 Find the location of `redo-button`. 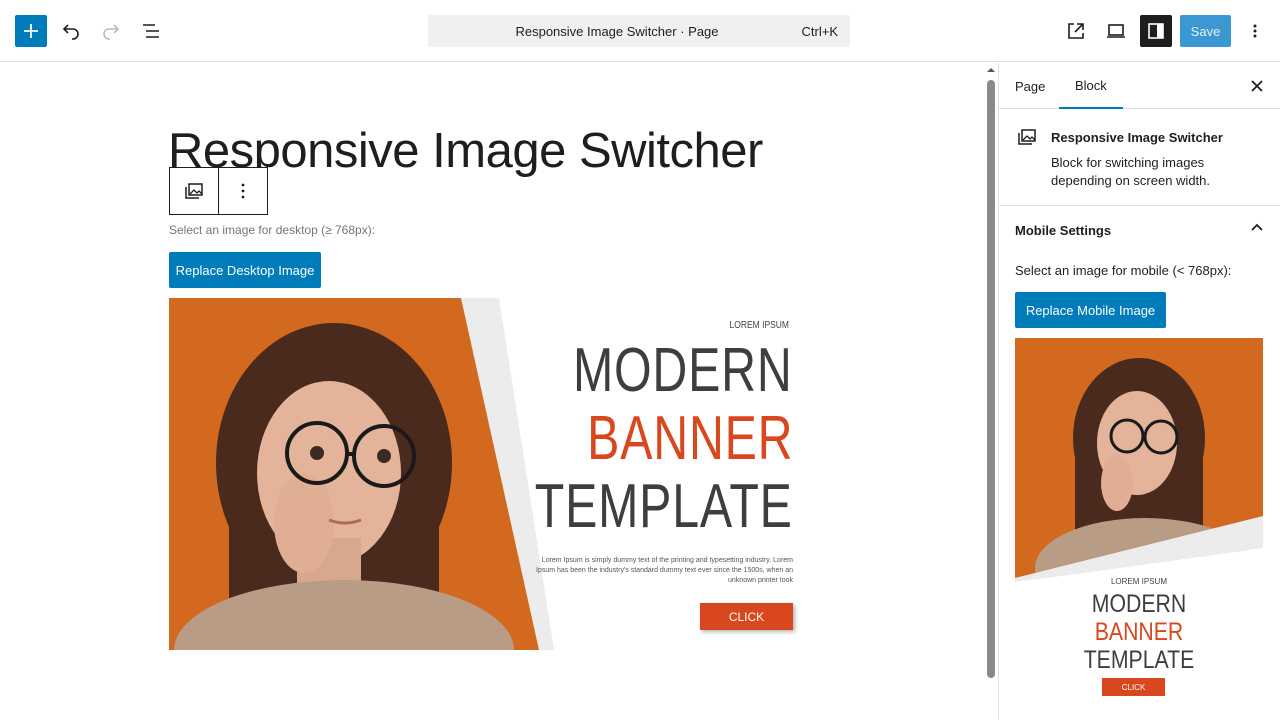

redo-button is located at coordinates (111, 31).